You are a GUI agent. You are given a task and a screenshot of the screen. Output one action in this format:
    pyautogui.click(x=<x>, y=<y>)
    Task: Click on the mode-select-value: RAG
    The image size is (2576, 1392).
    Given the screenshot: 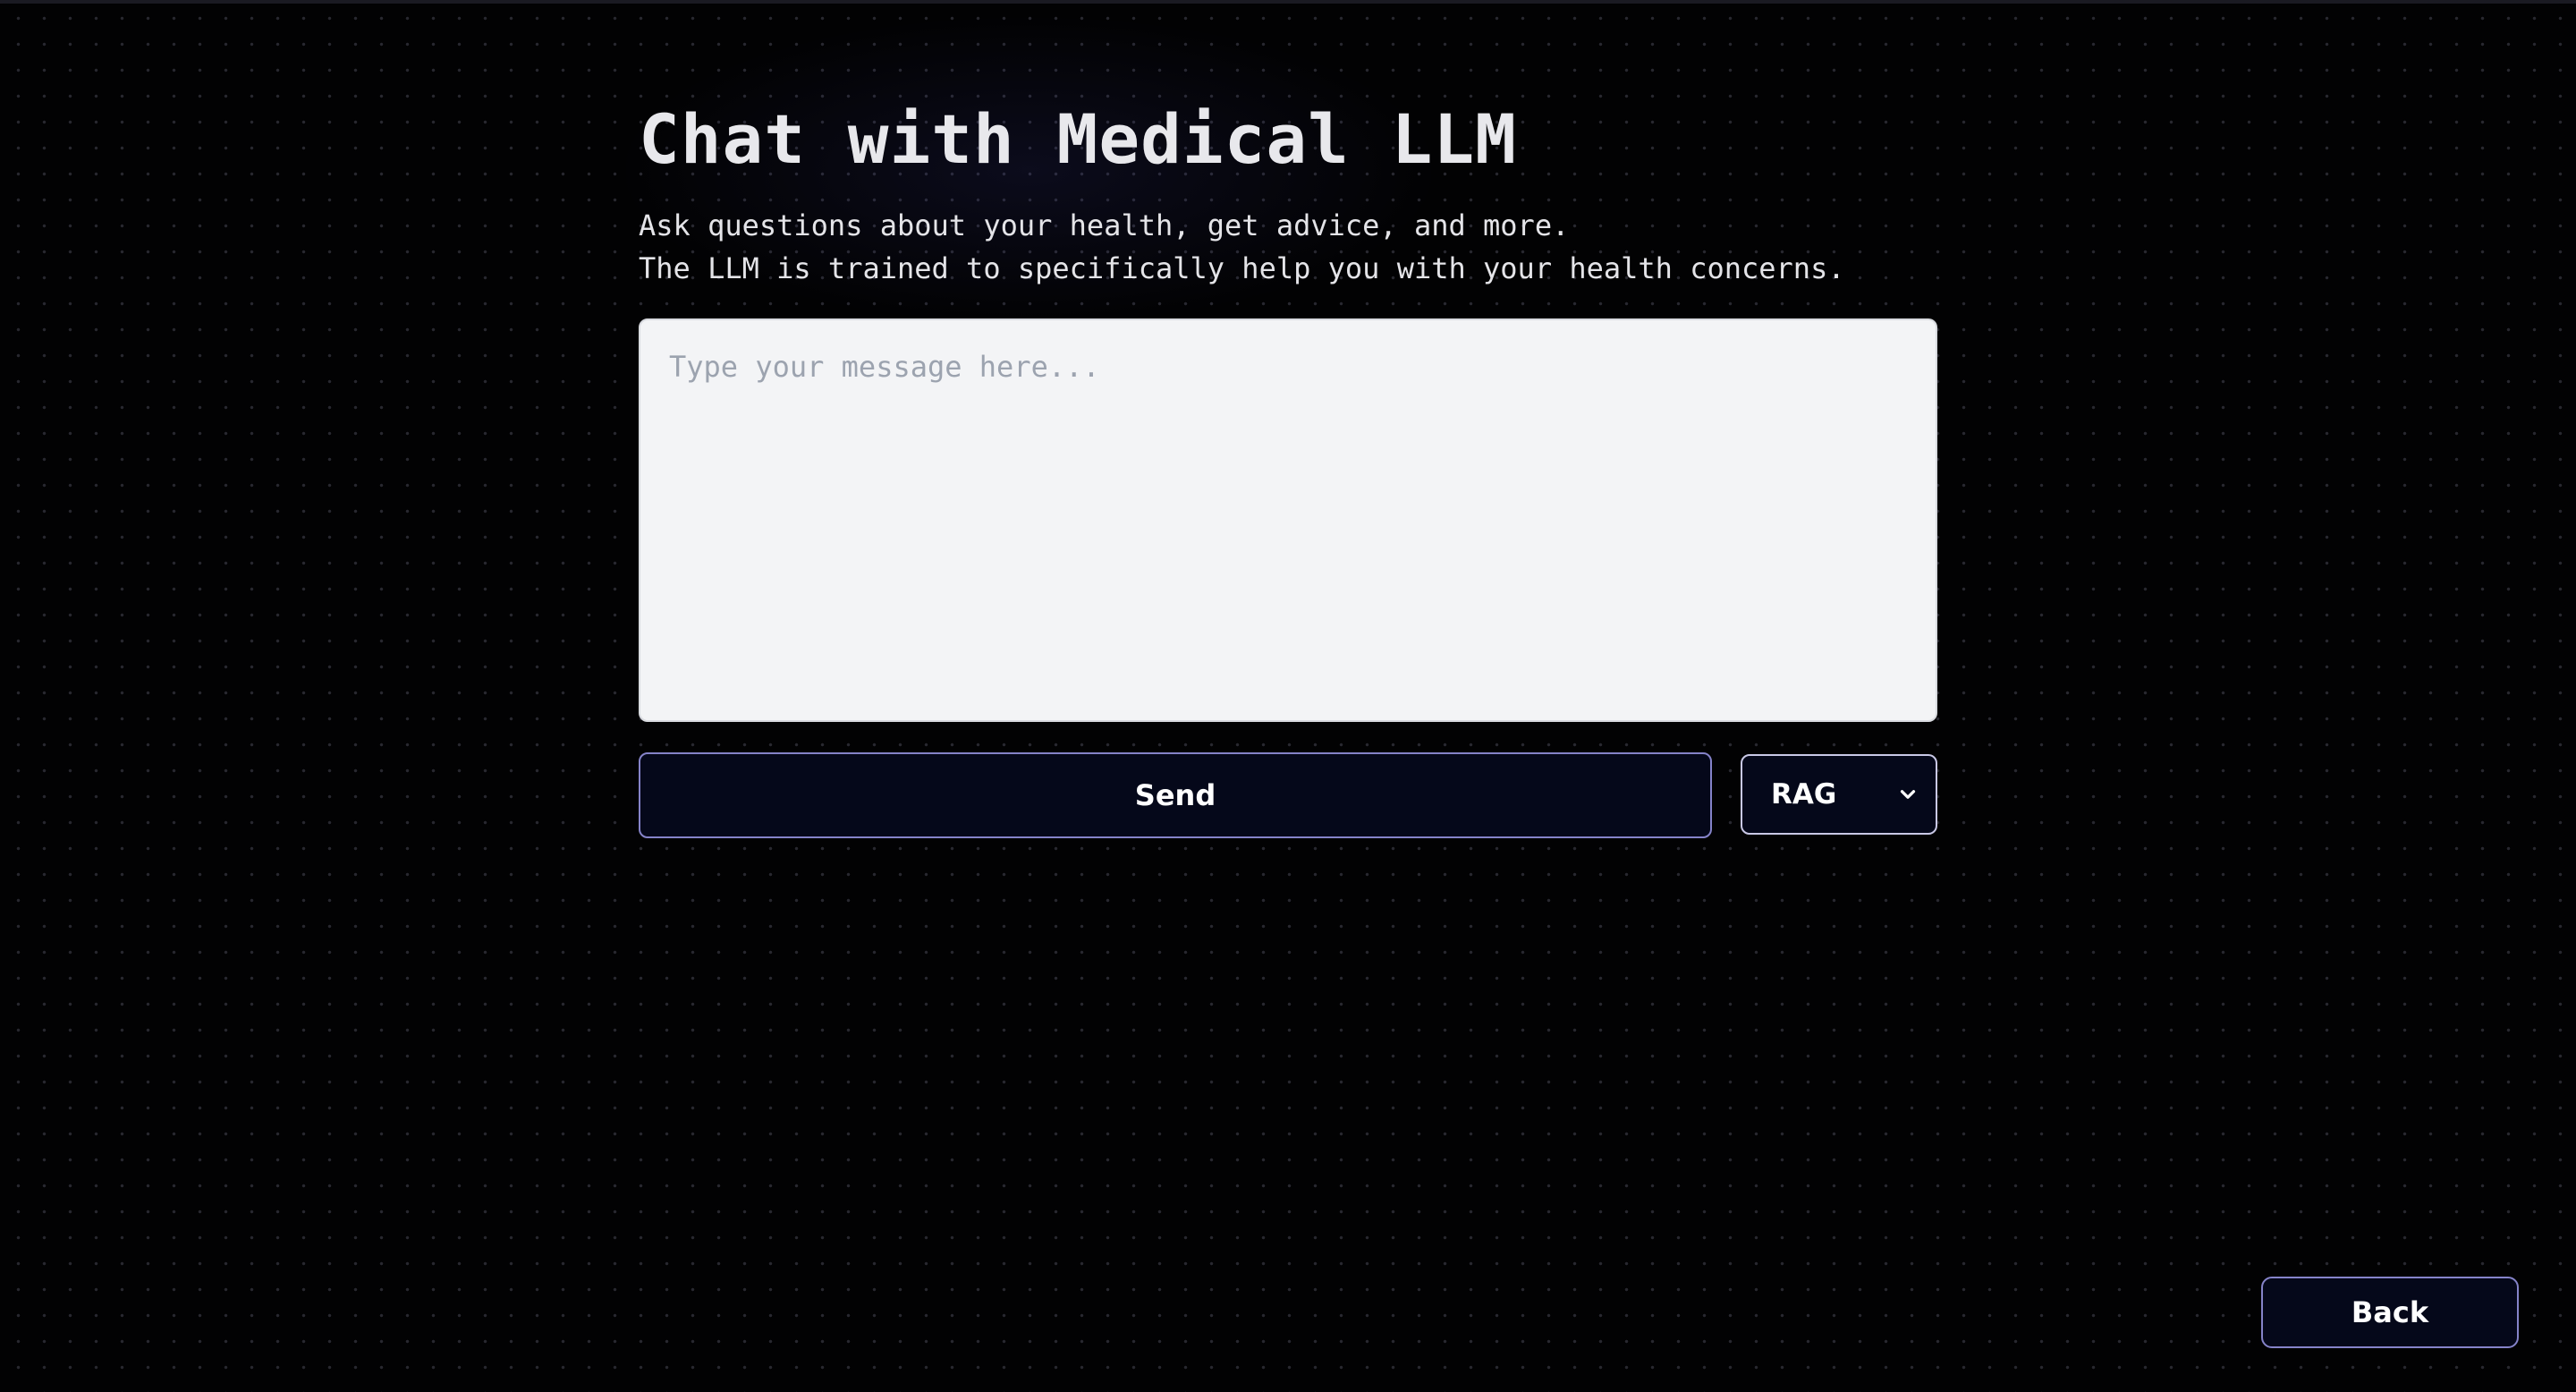 What is the action you would take?
    pyautogui.click(x=1804, y=794)
    